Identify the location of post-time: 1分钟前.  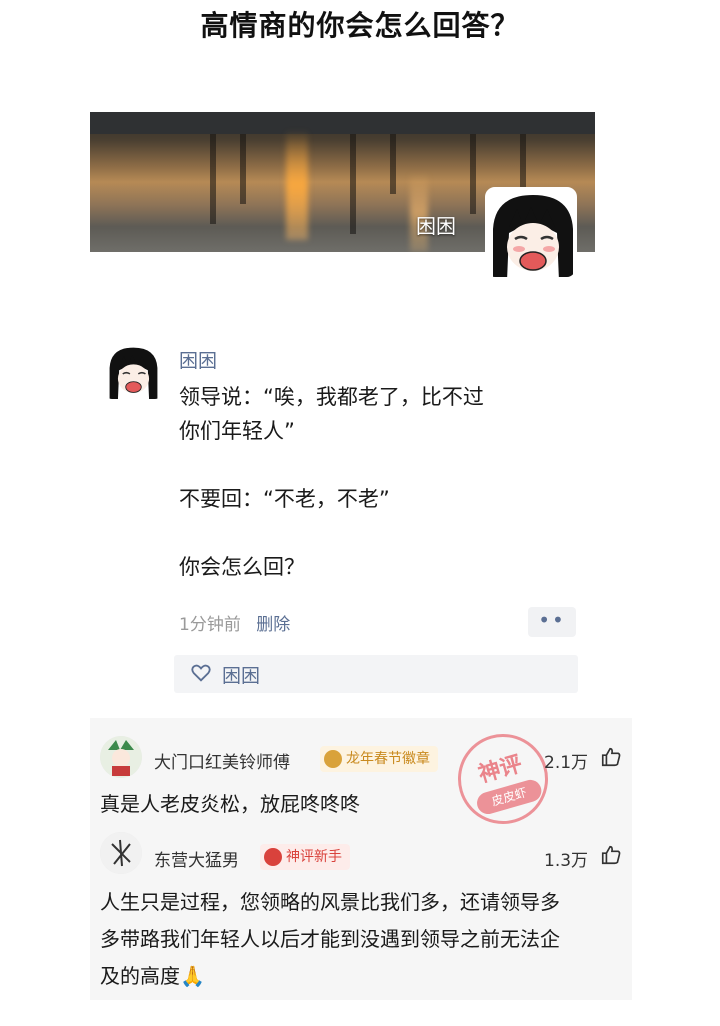
(210, 625).